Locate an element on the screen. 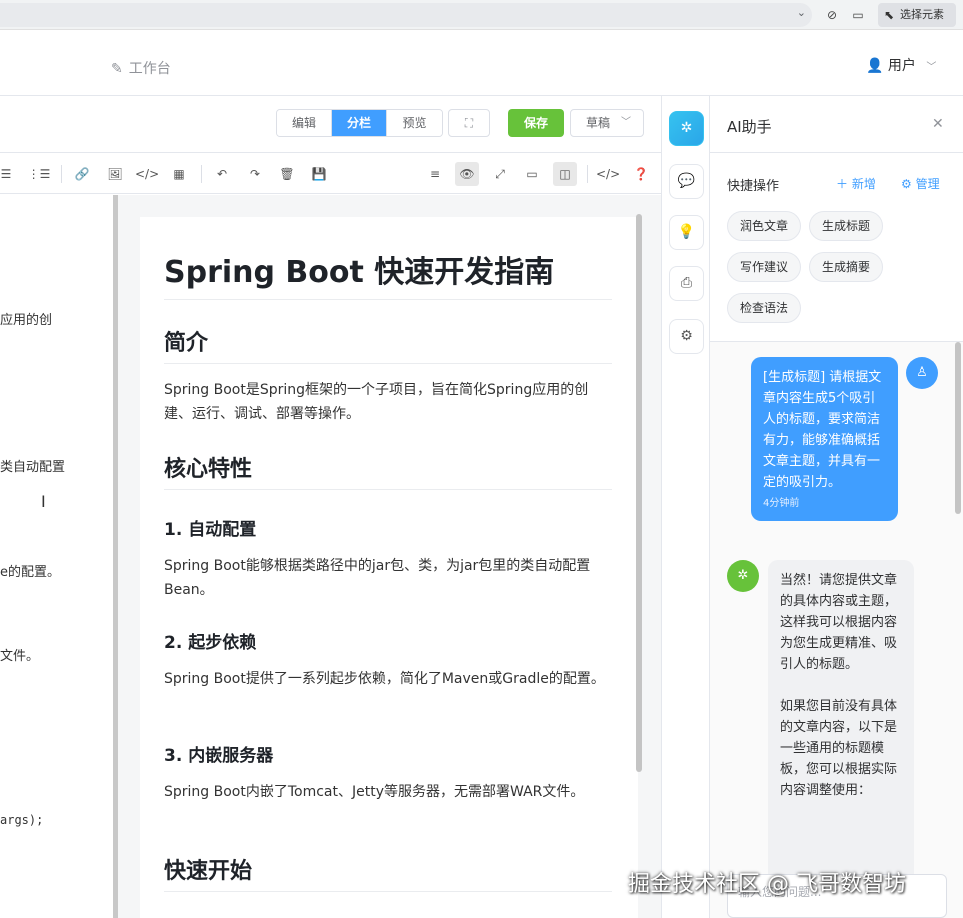 The height and width of the screenshot is (918, 963). manage-quick-actions-button: ⚙ 管理 is located at coordinates (920, 183).